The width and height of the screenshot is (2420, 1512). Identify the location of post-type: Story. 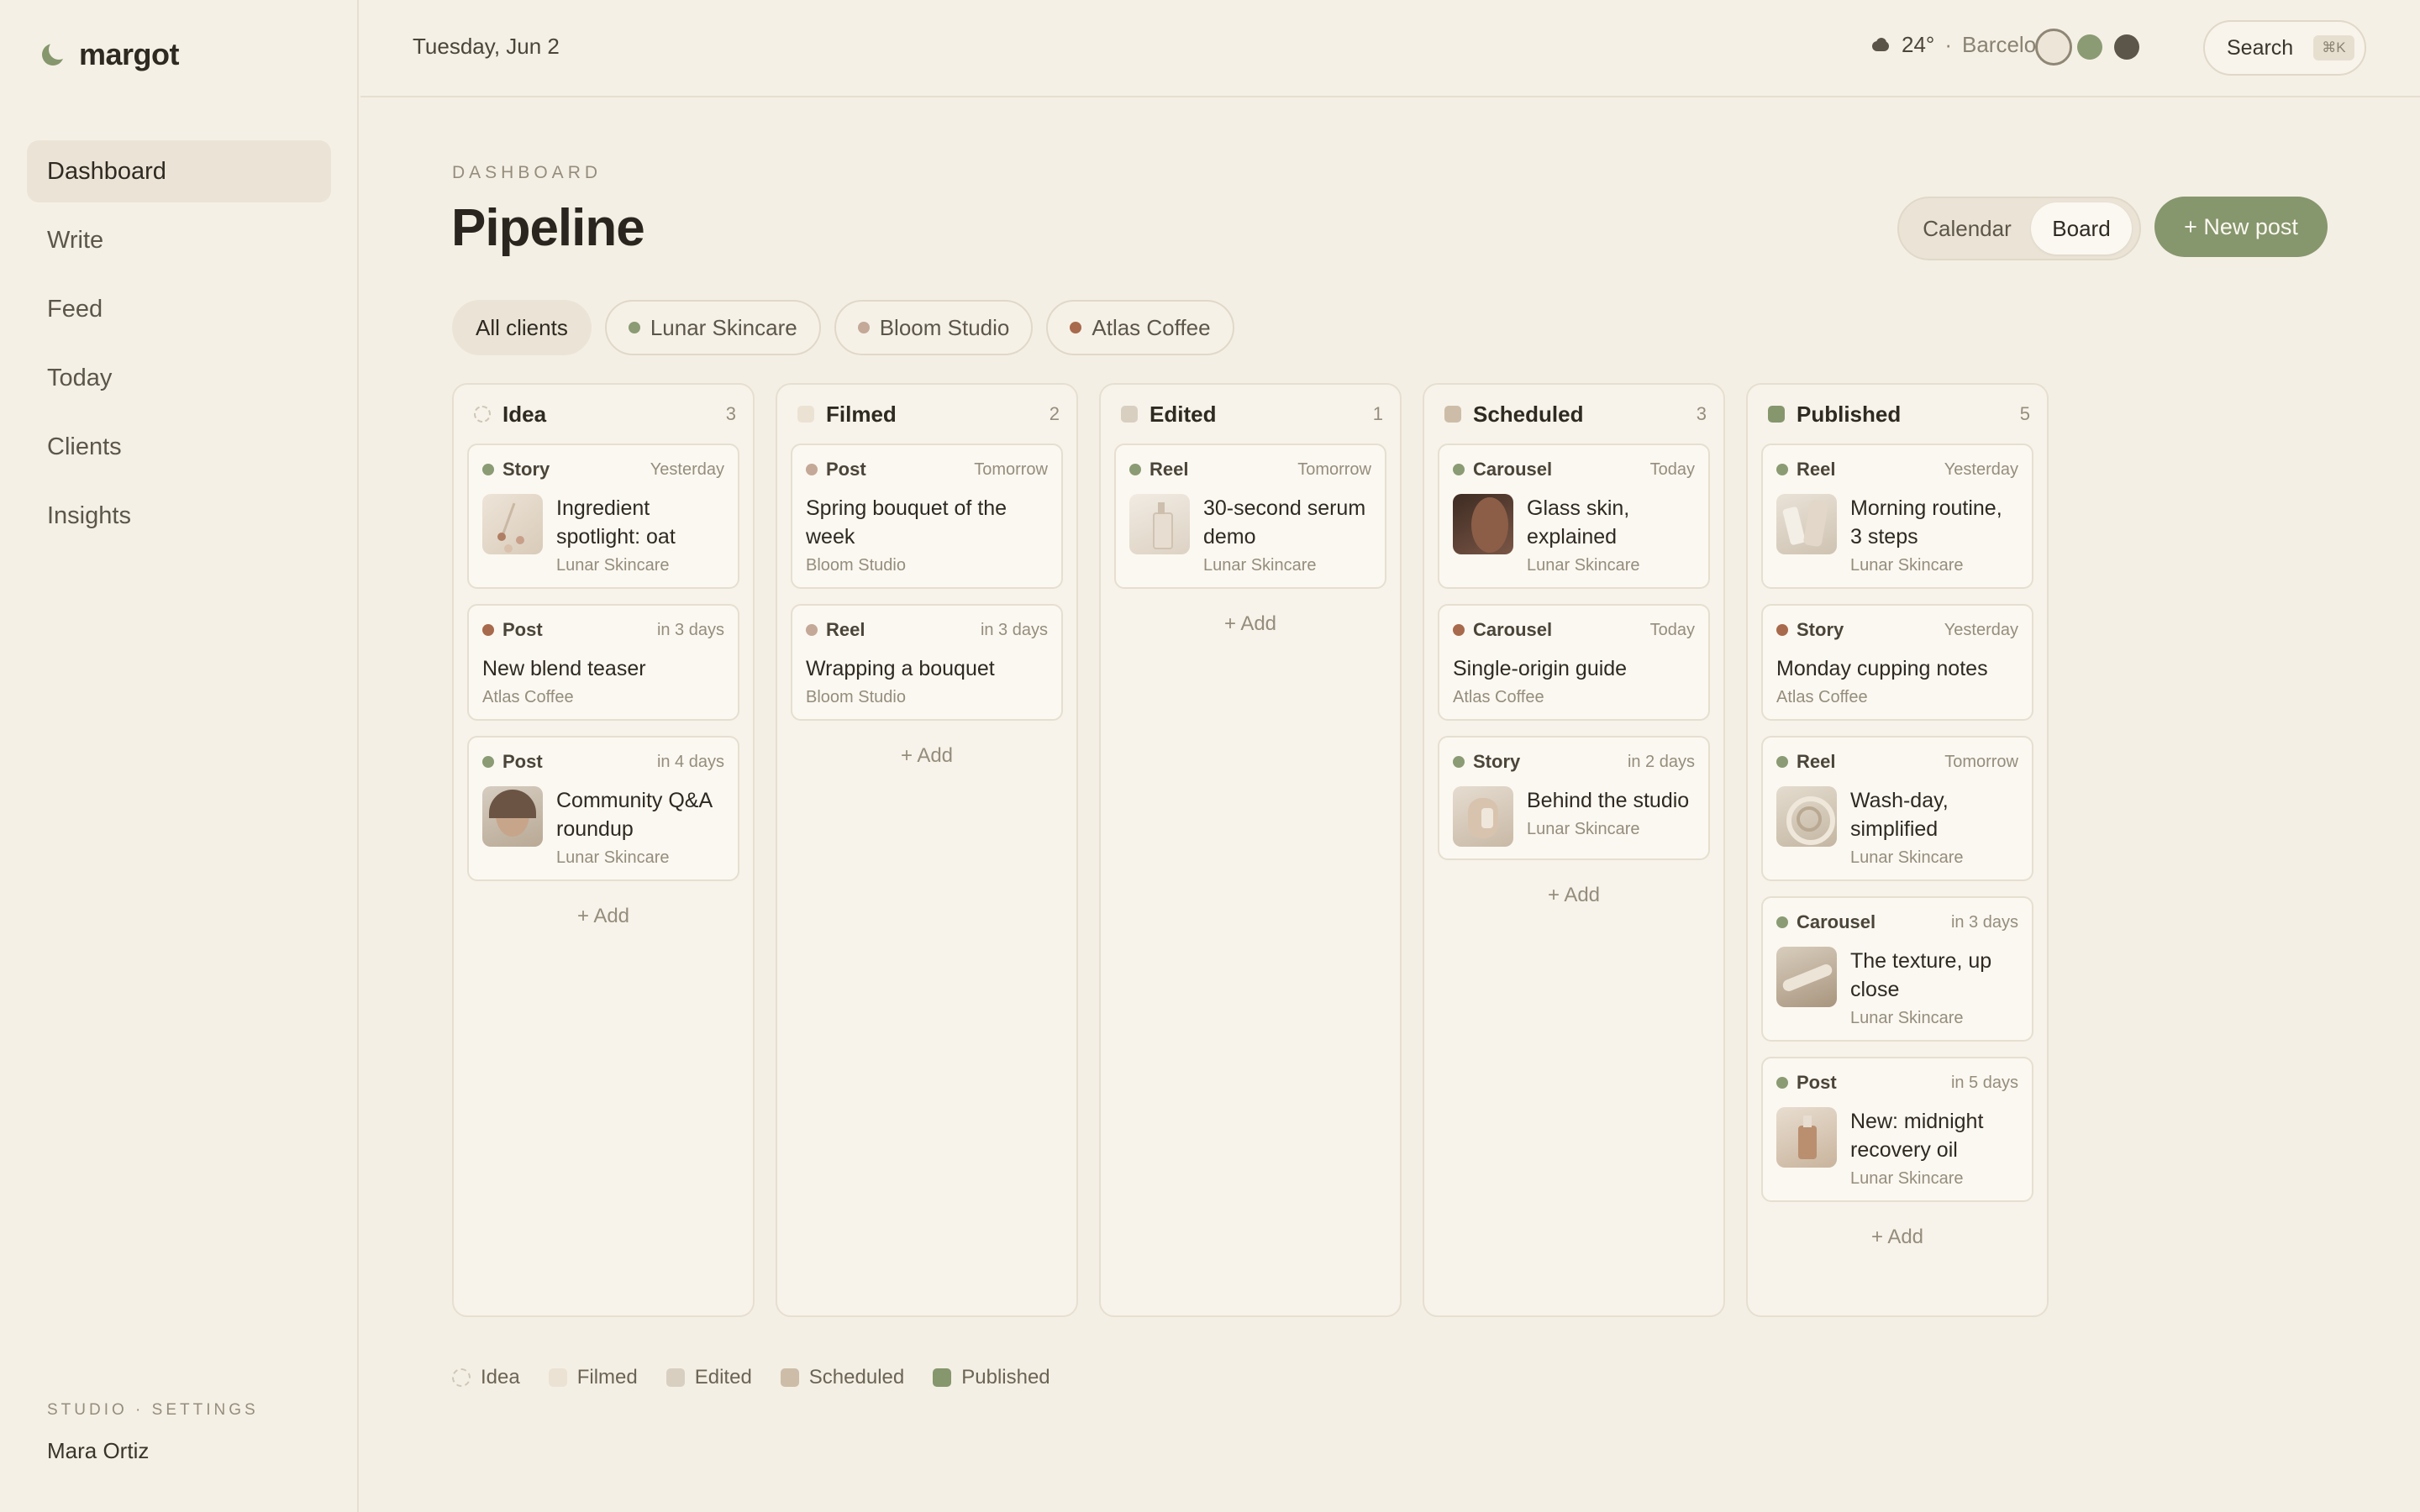
(1497, 761).